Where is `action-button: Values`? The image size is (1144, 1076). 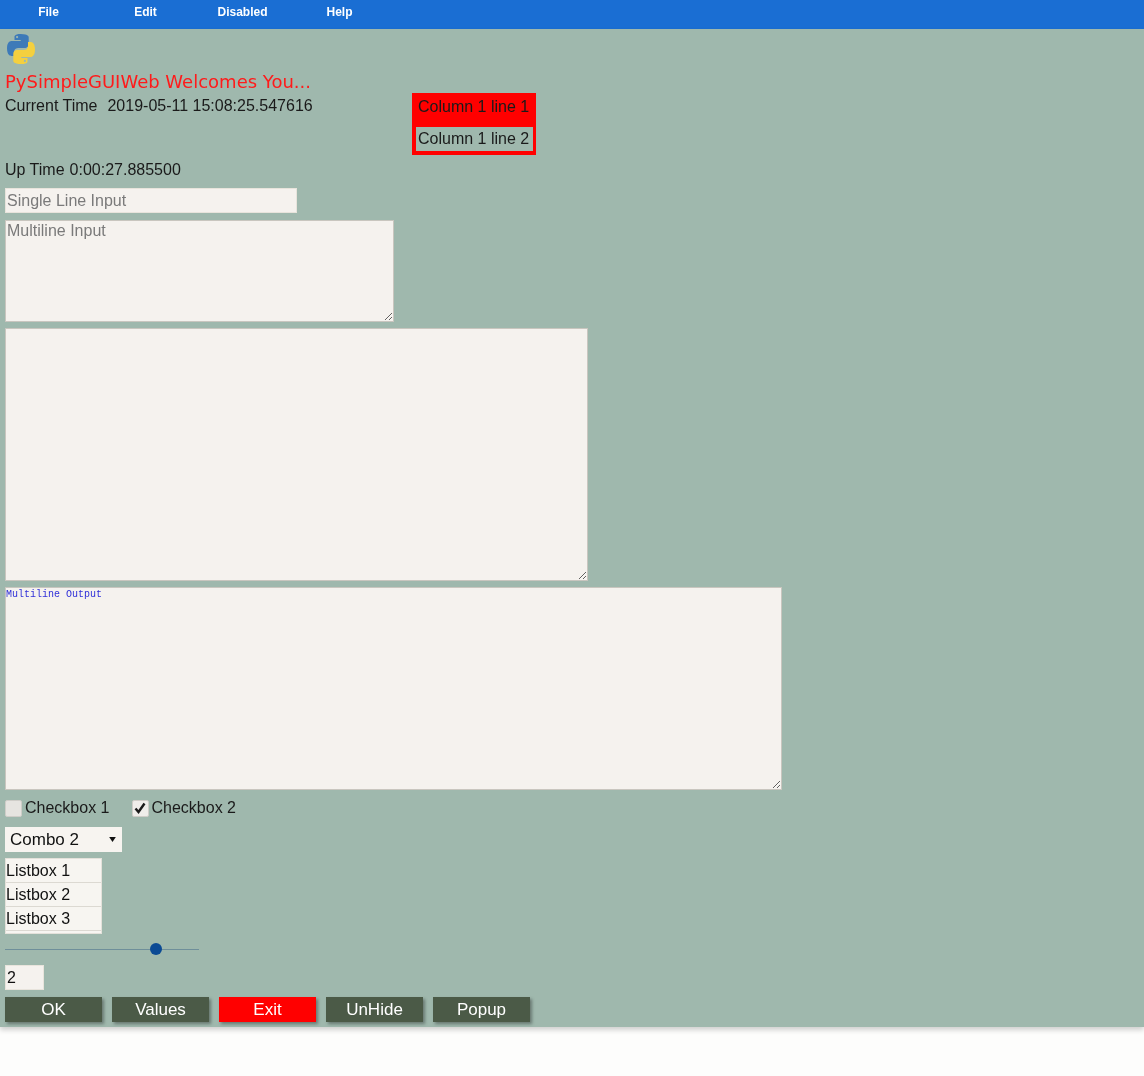
action-button: Values is located at coordinates (160, 1009).